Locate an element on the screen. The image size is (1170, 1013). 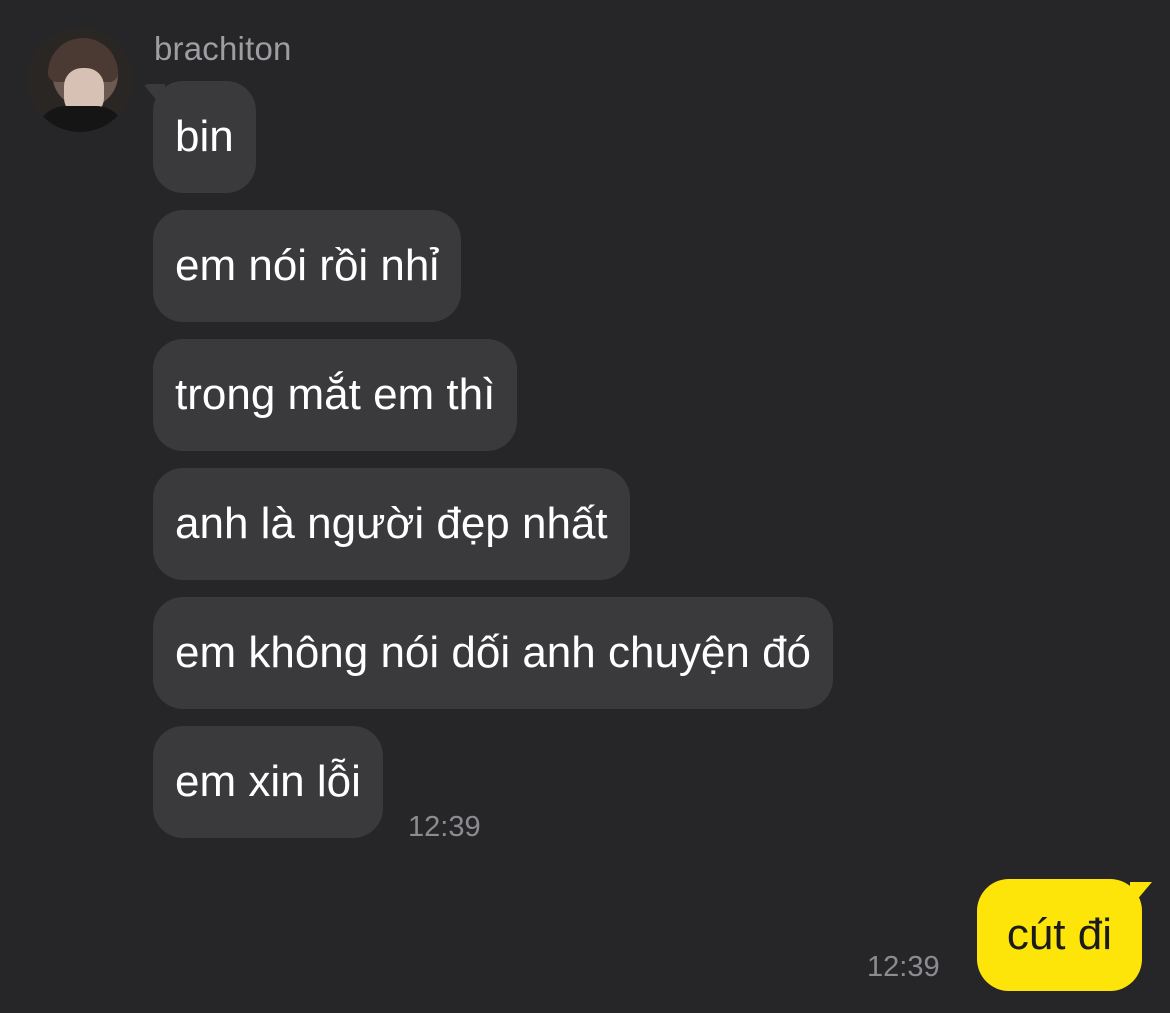
sender-name: brachiton is located at coordinates (223, 49).